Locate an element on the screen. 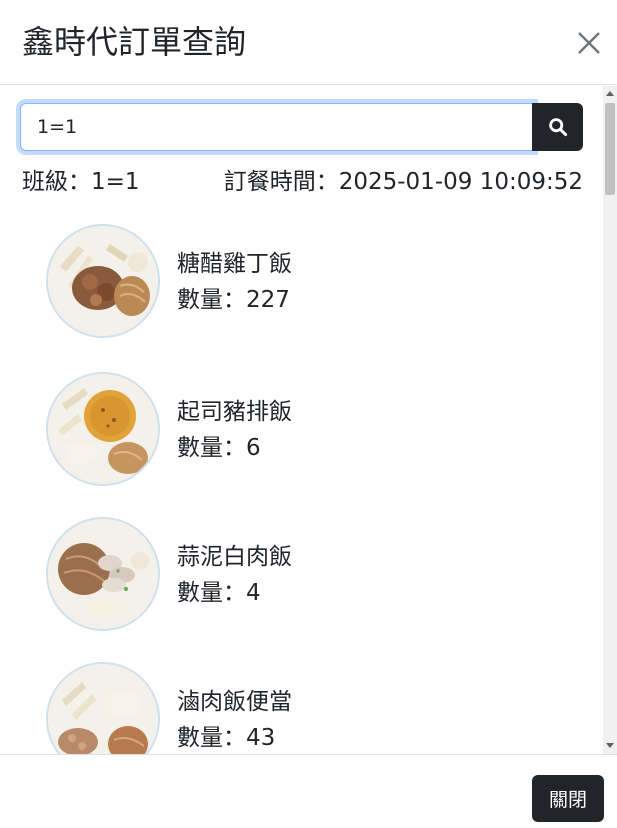 This screenshot has height=828, width=617. modal-footer: 關閉 is located at coordinates (308, 791).